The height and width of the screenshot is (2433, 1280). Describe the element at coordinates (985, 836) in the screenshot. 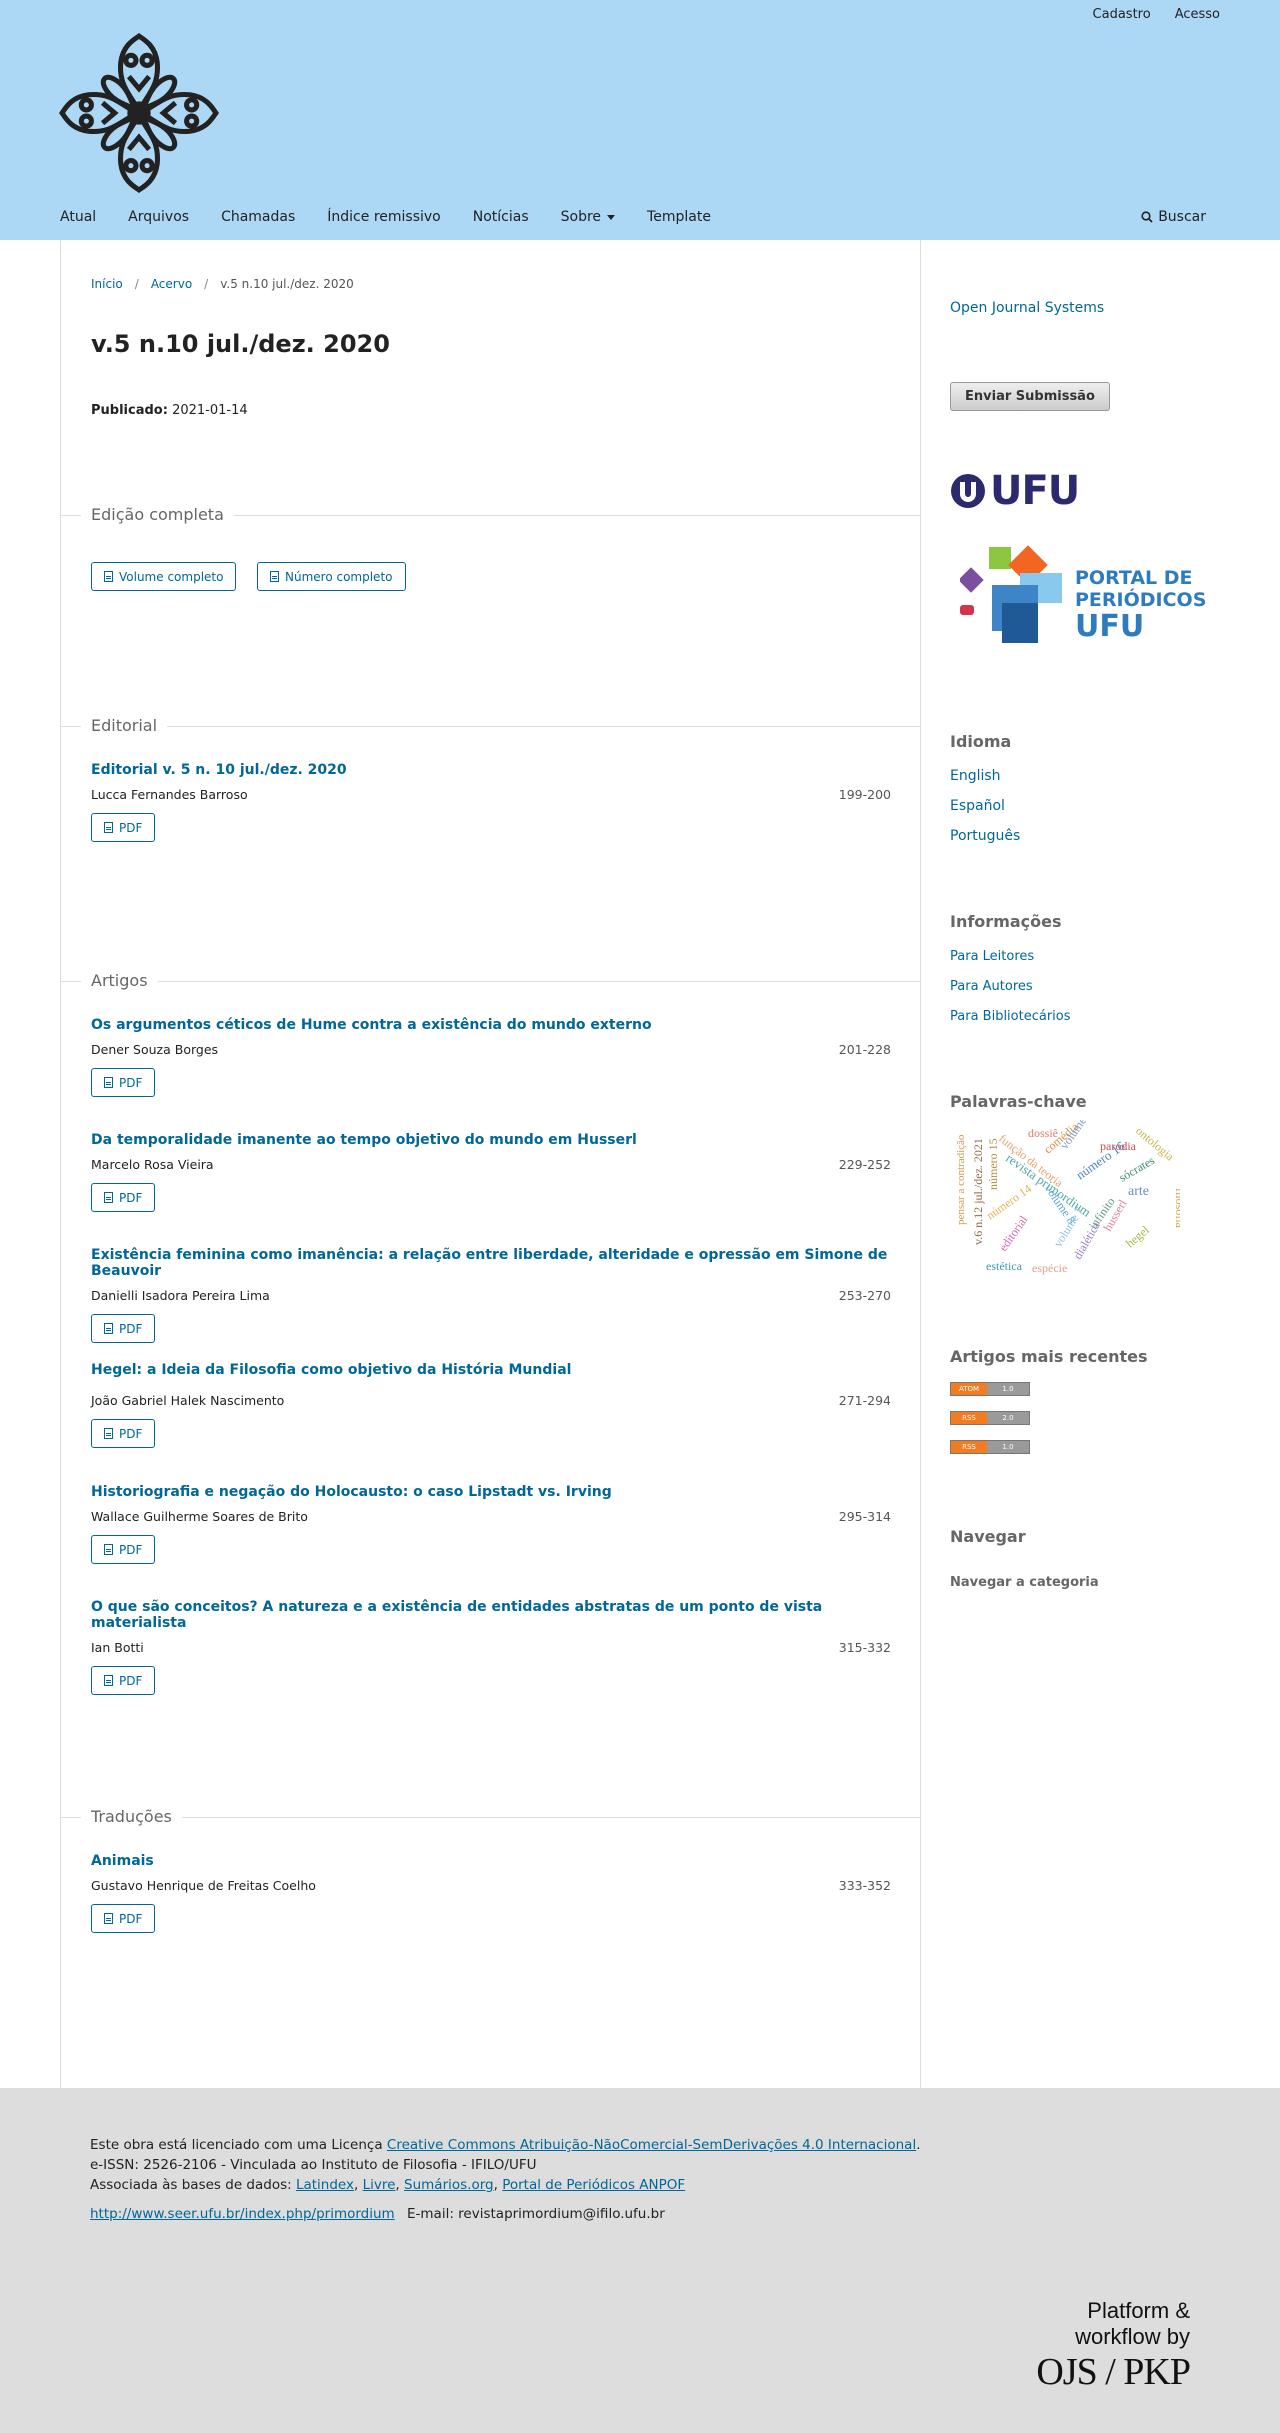

I see `language-portugues: Português` at that location.